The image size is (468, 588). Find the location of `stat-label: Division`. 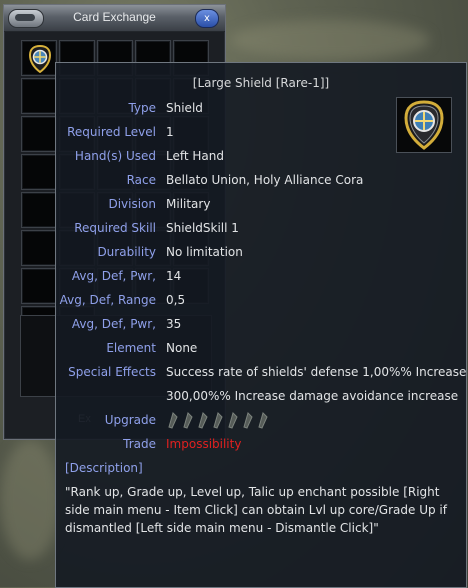

stat-label: Division is located at coordinates (132, 204).